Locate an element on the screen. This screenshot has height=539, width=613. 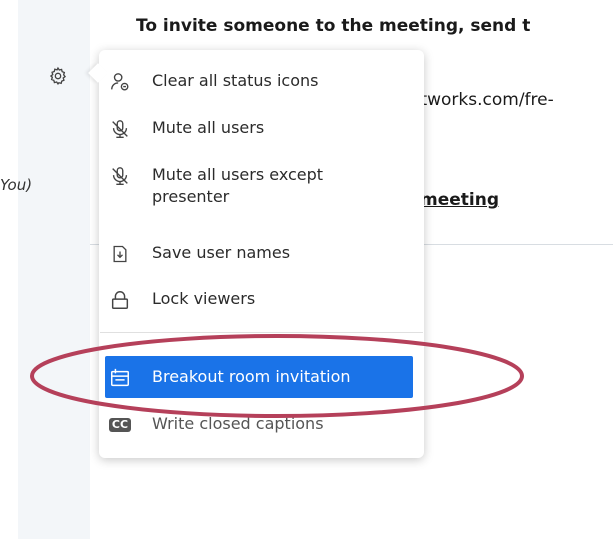
clear-status-icon is located at coordinates (120, 82).